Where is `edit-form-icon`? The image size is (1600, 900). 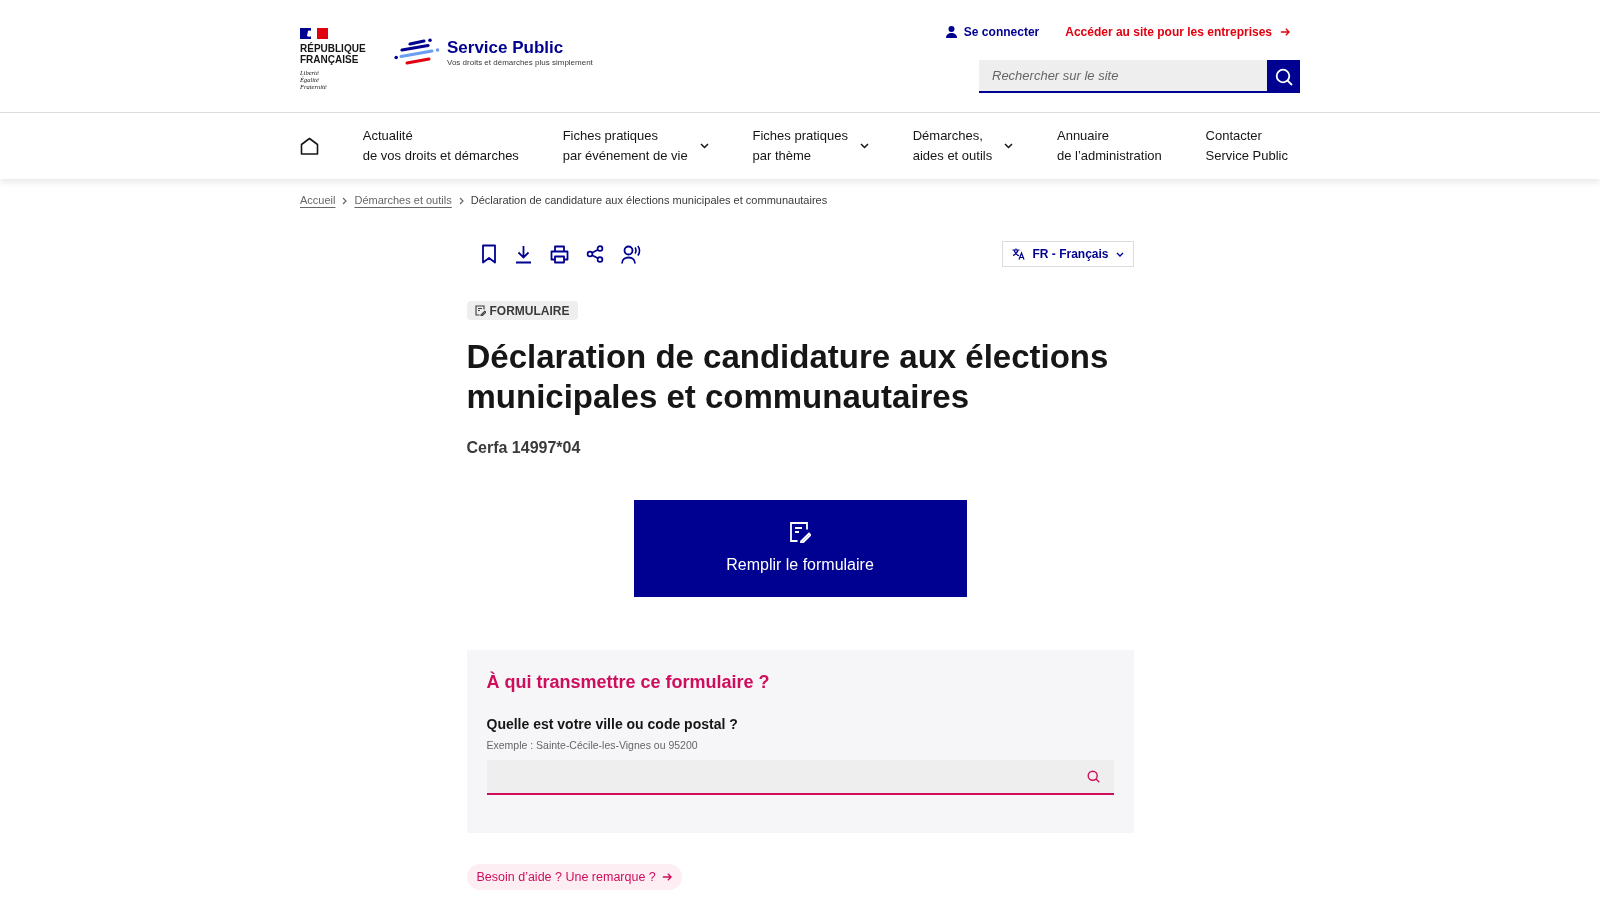
edit-form-icon is located at coordinates (800, 531).